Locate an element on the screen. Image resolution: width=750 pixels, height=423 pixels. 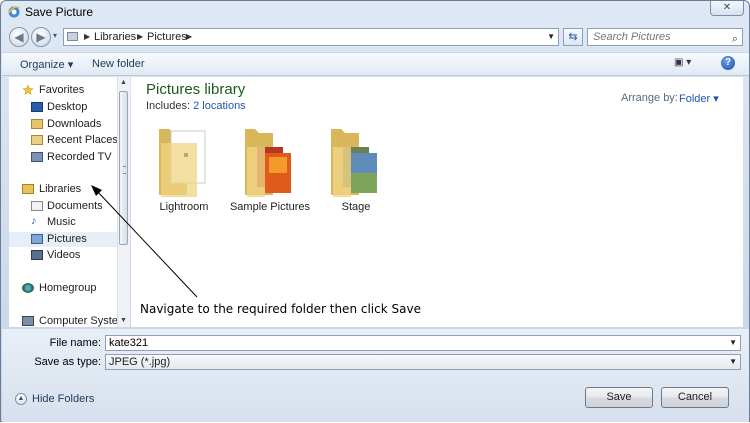
cancel-button: Cancel is located at coordinates (695, 397).